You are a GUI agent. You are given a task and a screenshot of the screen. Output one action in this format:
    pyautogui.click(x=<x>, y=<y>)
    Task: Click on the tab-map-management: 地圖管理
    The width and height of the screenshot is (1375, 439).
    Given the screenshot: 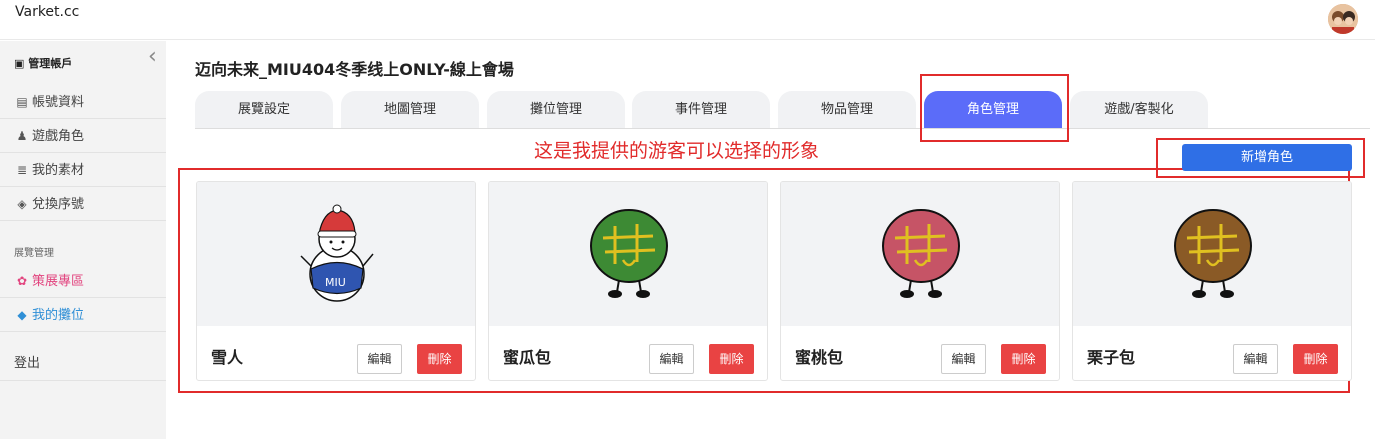 What is the action you would take?
    pyautogui.click(x=410, y=109)
    